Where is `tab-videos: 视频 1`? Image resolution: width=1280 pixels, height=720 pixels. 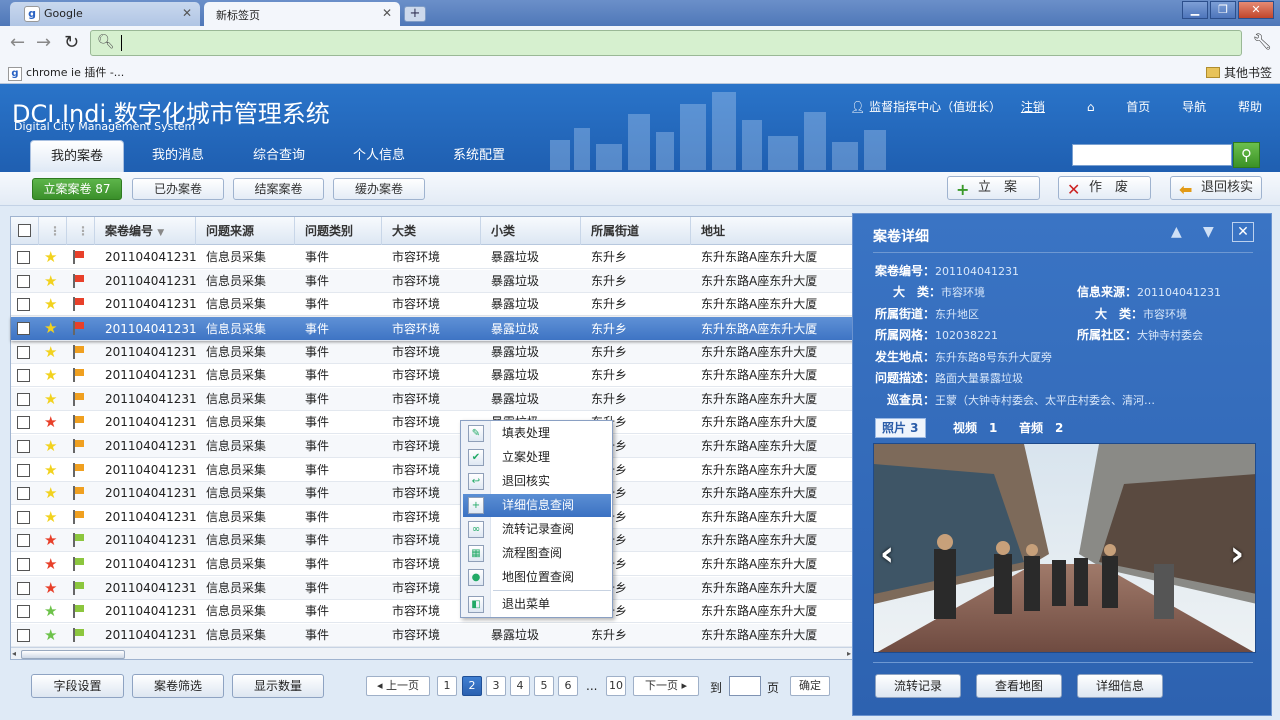
tab-videos: 视频 1 is located at coordinates (975, 428).